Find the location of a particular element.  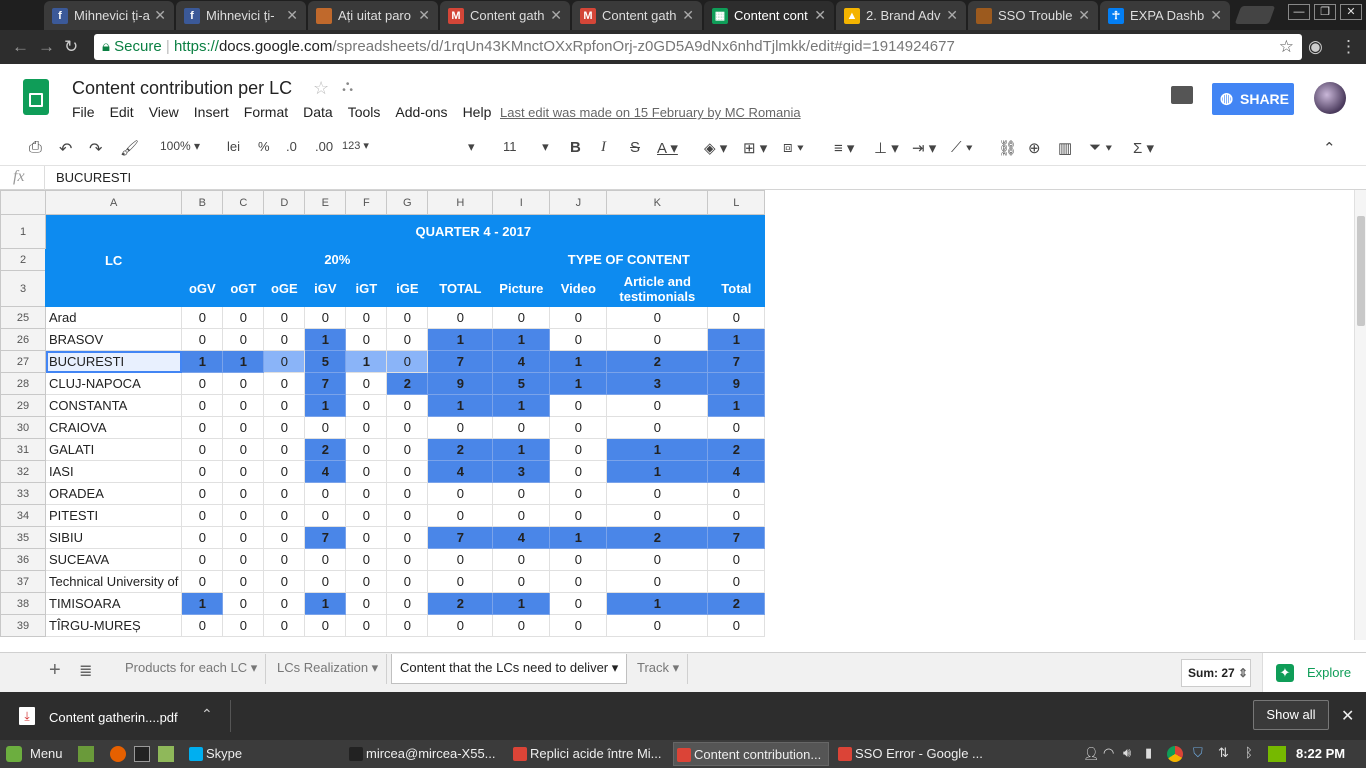

close-window-button: ✕ is located at coordinates (1351, 12).